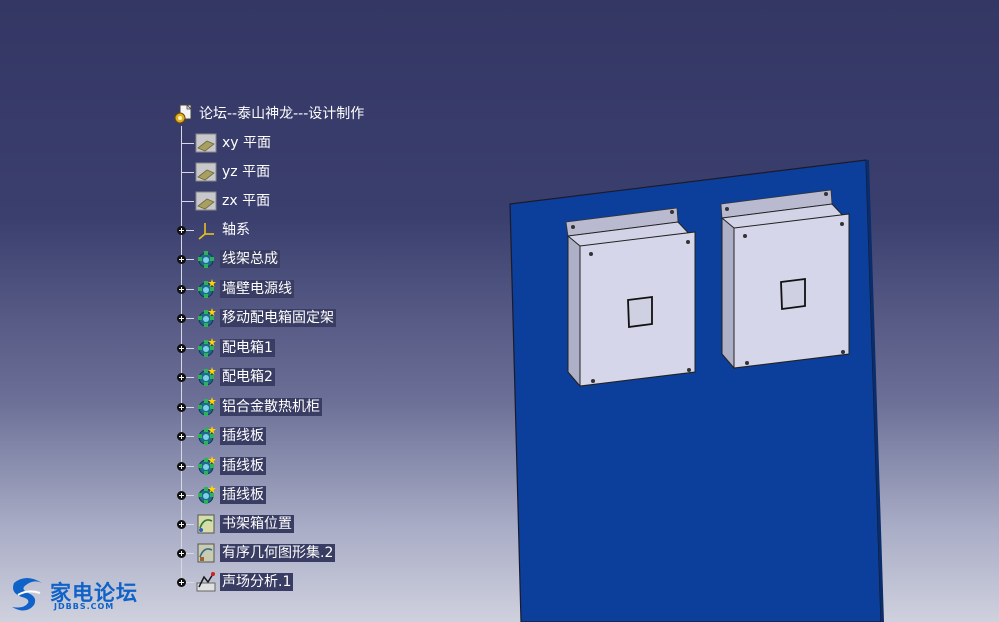  Describe the element at coordinates (206, 524) in the screenshot. I see `geometrical-set-icon` at that location.